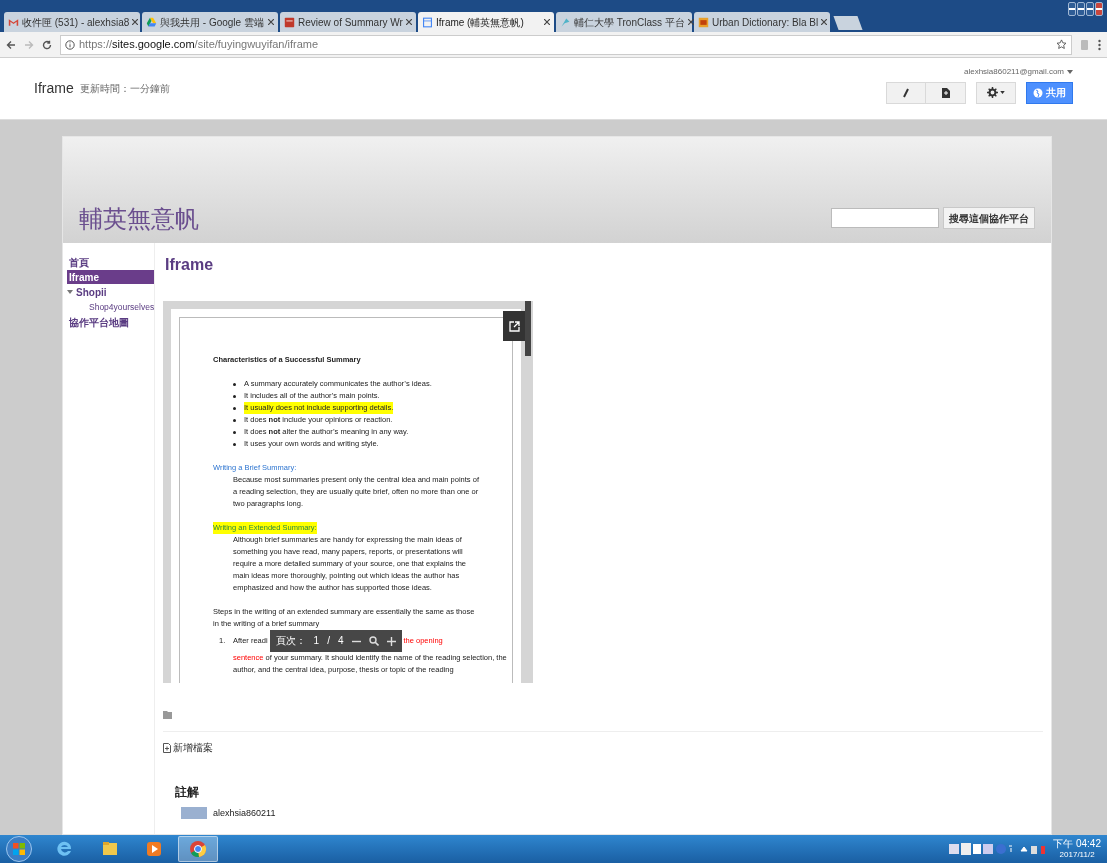  What do you see at coordinates (76, 22) in the screenshot?
I see `tab-label: 收件匣 (531) - alexhsia8` at bounding box center [76, 22].